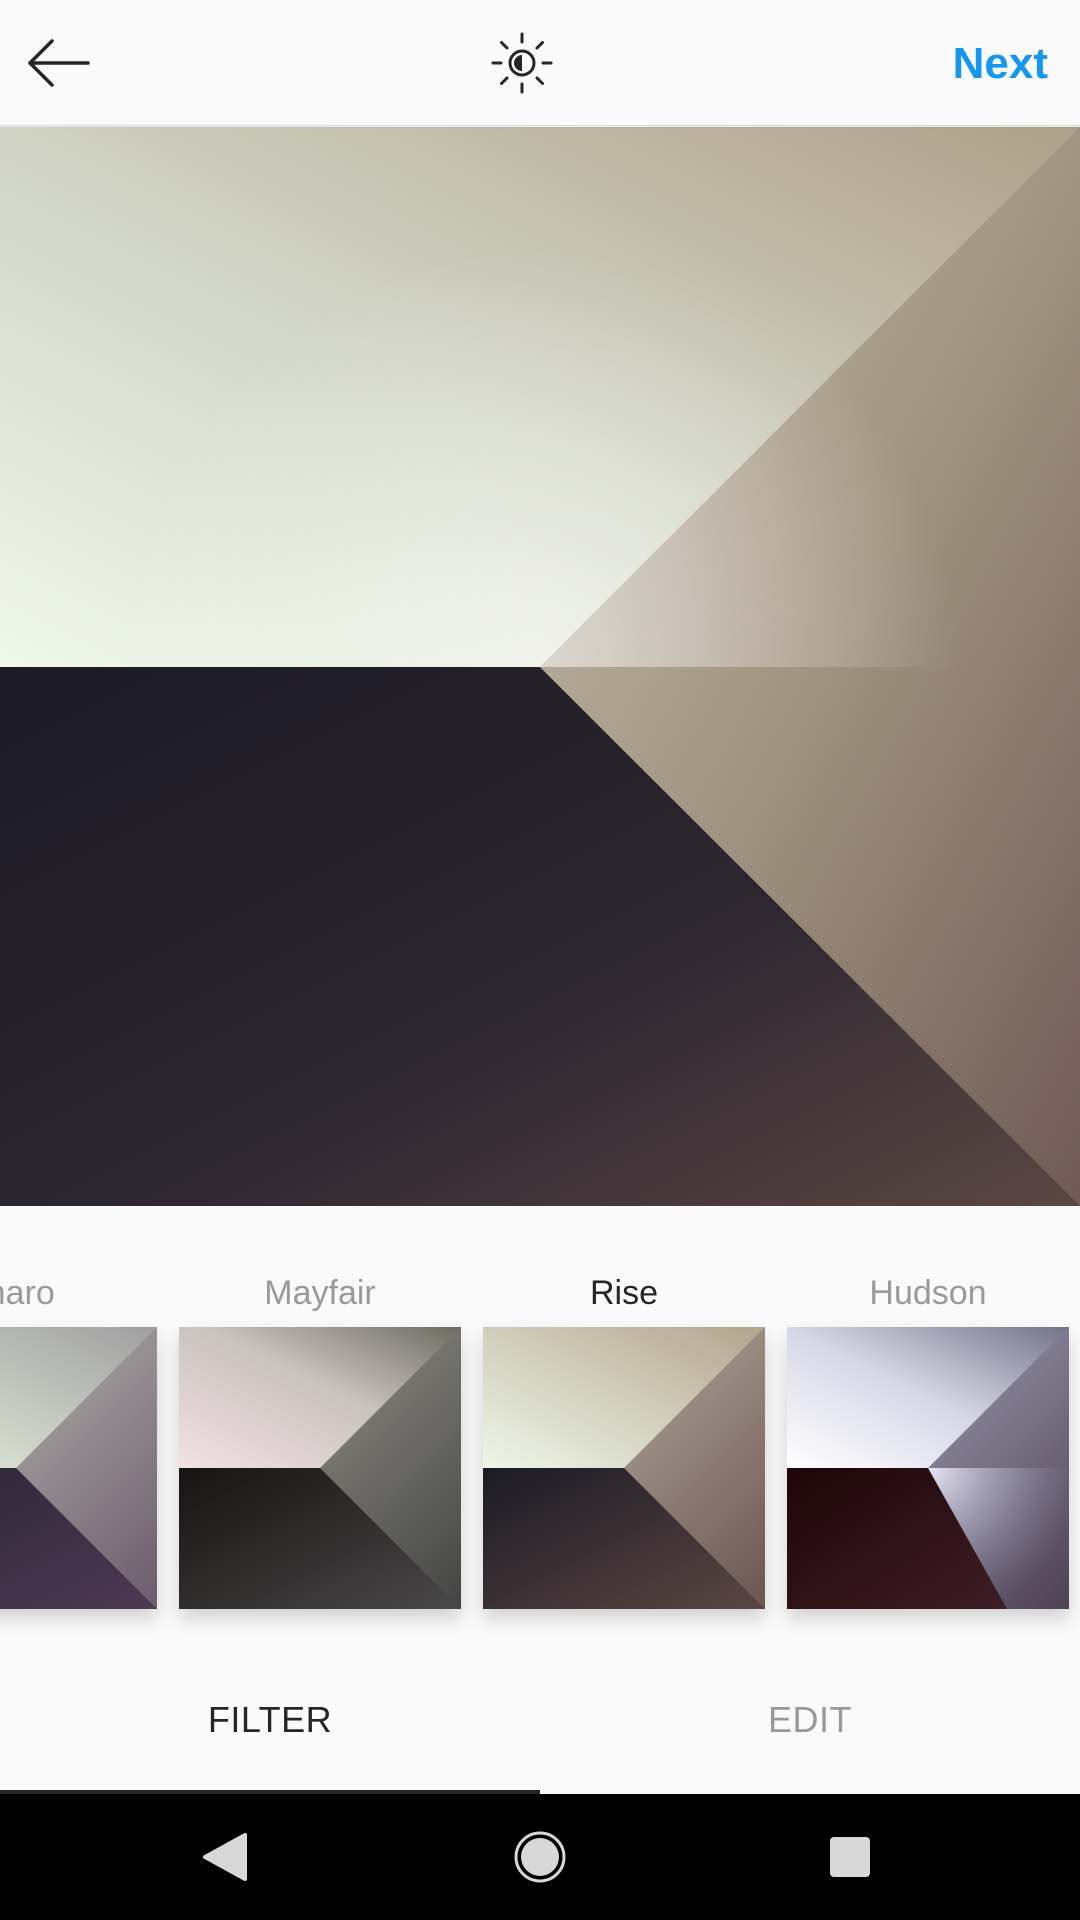 This screenshot has height=1920, width=1080. I want to click on bottom-tabs: FILTER EDIT, so click(540, 1720).